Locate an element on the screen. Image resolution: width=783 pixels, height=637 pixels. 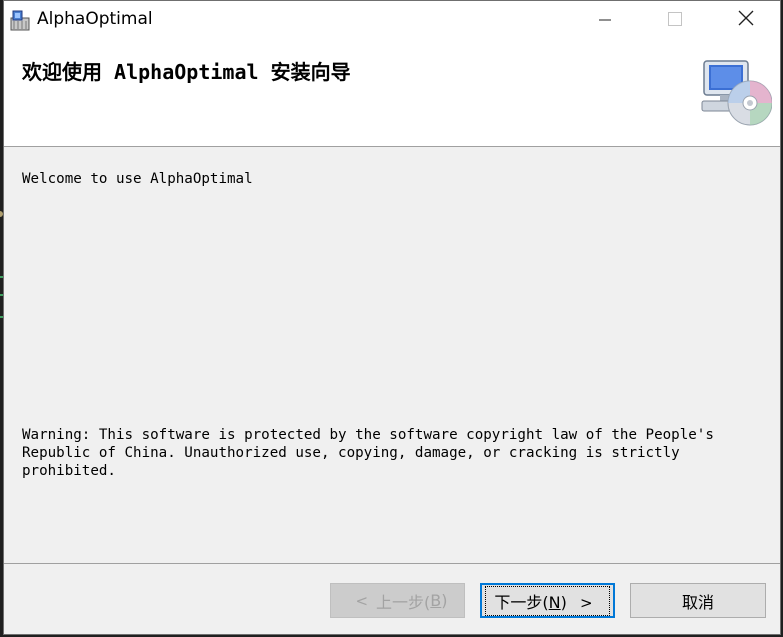
next-button-mnemonic: N is located at coordinates (554, 602).